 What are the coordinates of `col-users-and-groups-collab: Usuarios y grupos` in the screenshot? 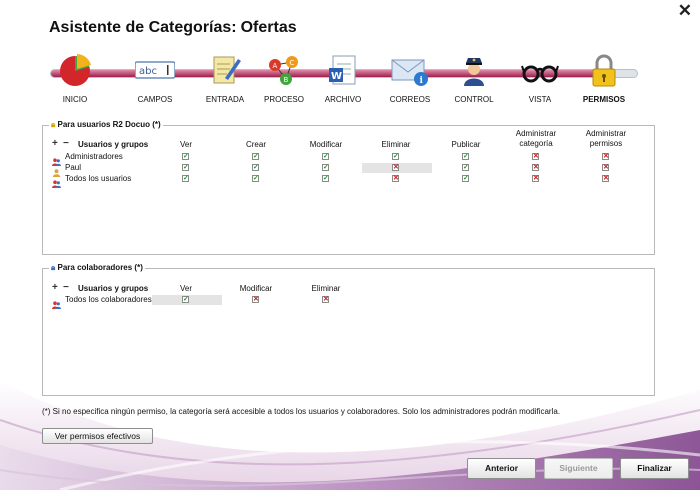 It's located at (113, 288).